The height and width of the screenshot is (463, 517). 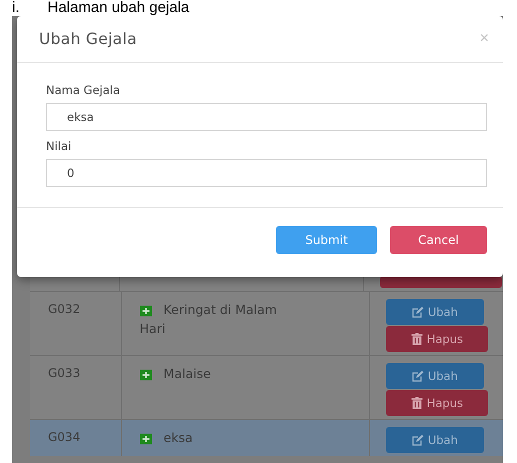 I want to click on submit-button: Submit, so click(x=326, y=240).